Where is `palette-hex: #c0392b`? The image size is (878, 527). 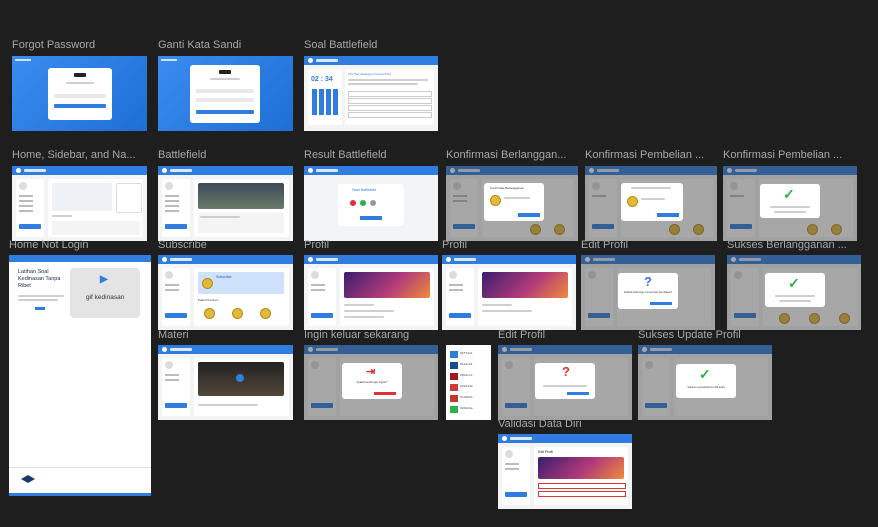
palette-hex: #c0392b is located at coordinates (466, 397).